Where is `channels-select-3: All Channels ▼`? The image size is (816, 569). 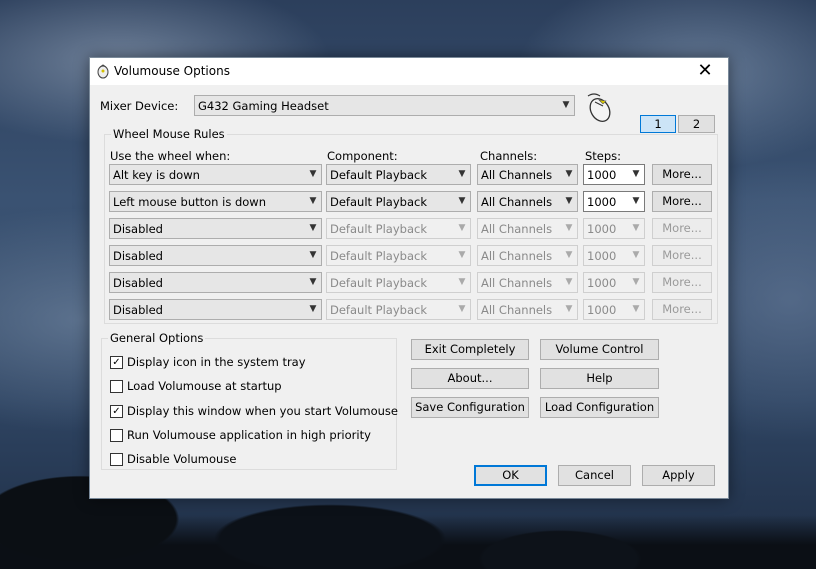 channels-select-3: All Channels ▼ is located at coordinates (527, 228).